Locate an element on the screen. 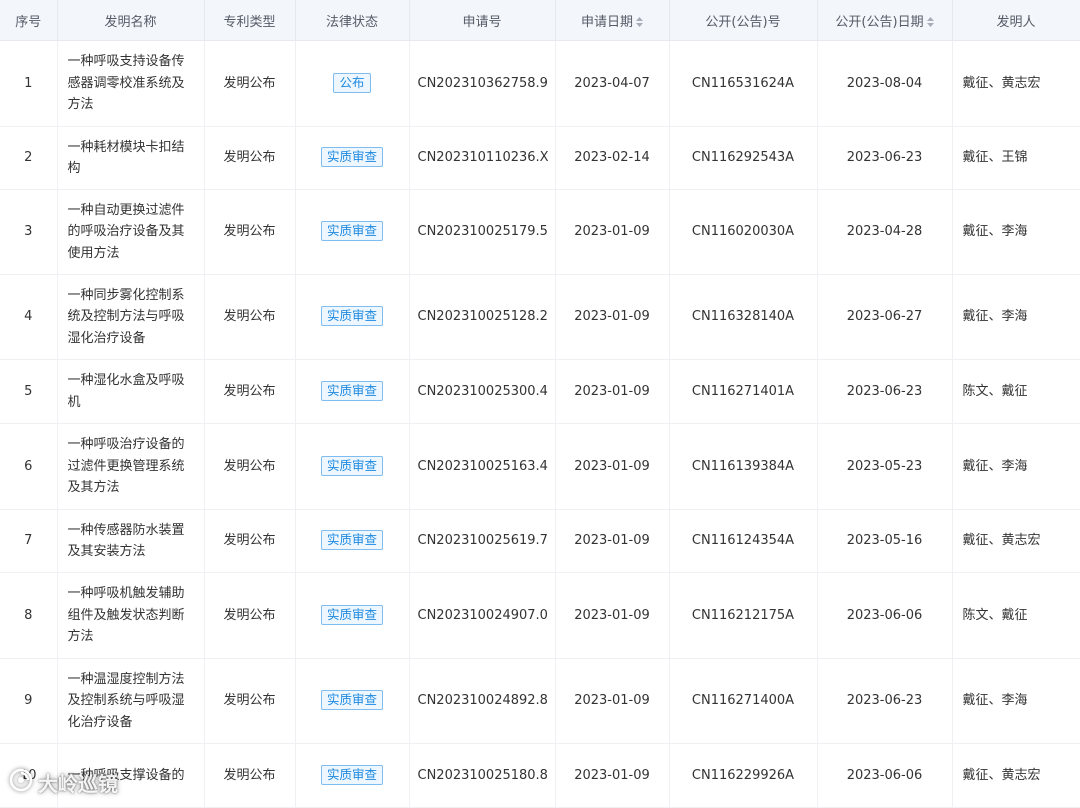 This screenshot has width=1080, height=808. inventors: 戴征、黄志宏 is located at coordinates (1016, 775).